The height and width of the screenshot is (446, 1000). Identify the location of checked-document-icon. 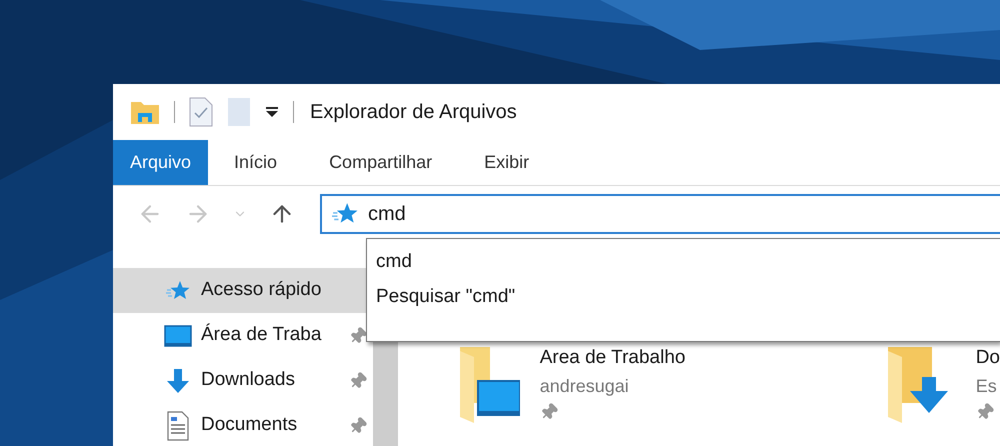
(201, 112).